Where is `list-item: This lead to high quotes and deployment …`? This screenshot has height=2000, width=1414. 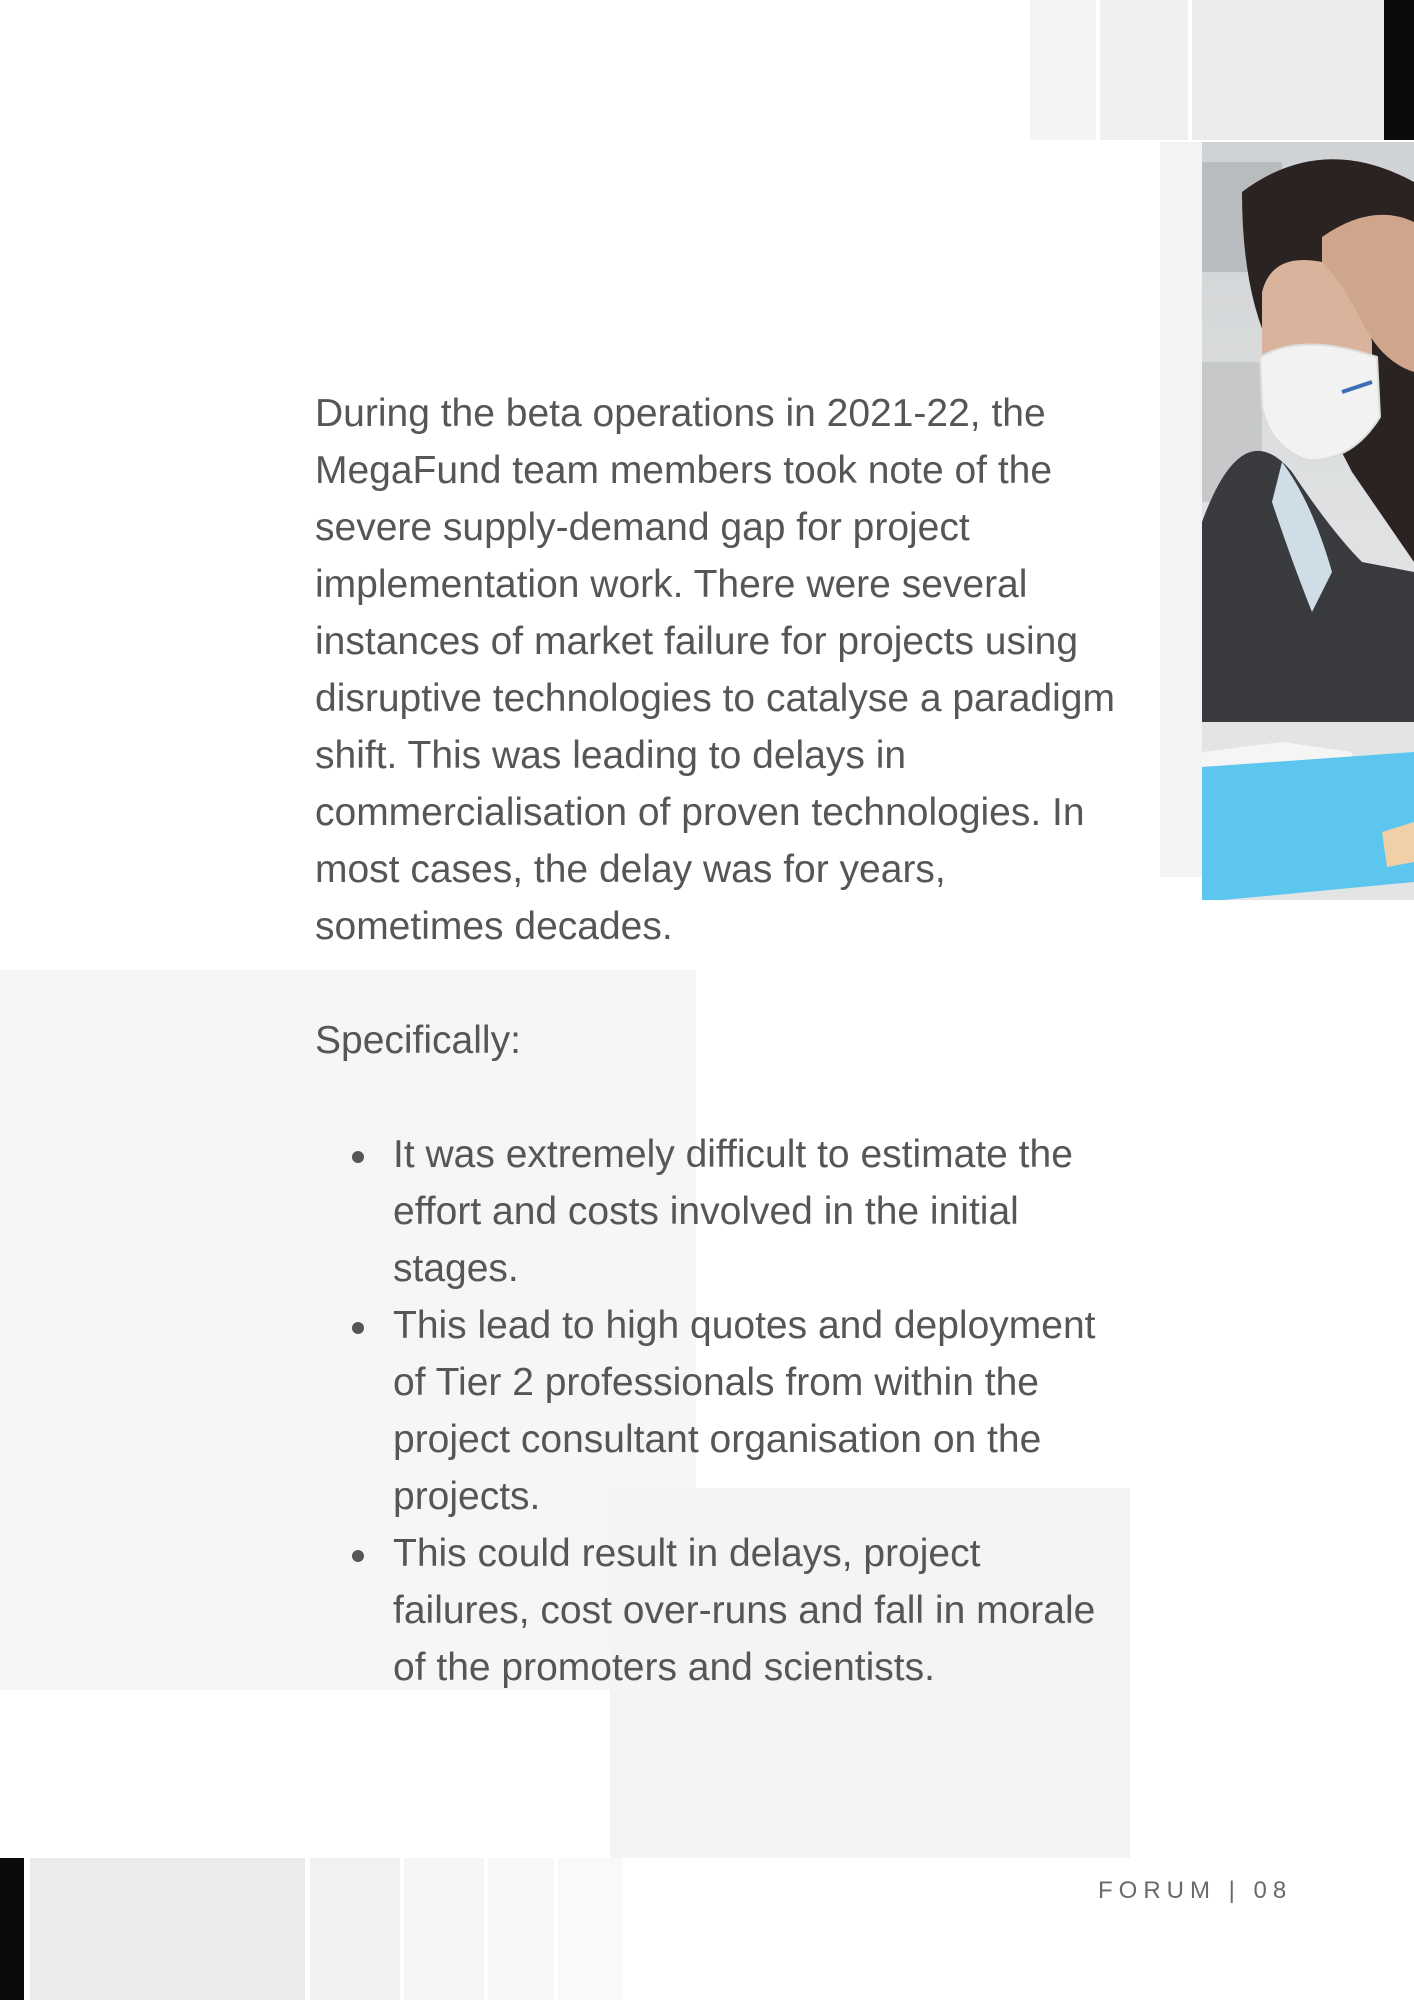 list-item: This lead to high quotes and deployment … is located at coordinates (715, 1411).